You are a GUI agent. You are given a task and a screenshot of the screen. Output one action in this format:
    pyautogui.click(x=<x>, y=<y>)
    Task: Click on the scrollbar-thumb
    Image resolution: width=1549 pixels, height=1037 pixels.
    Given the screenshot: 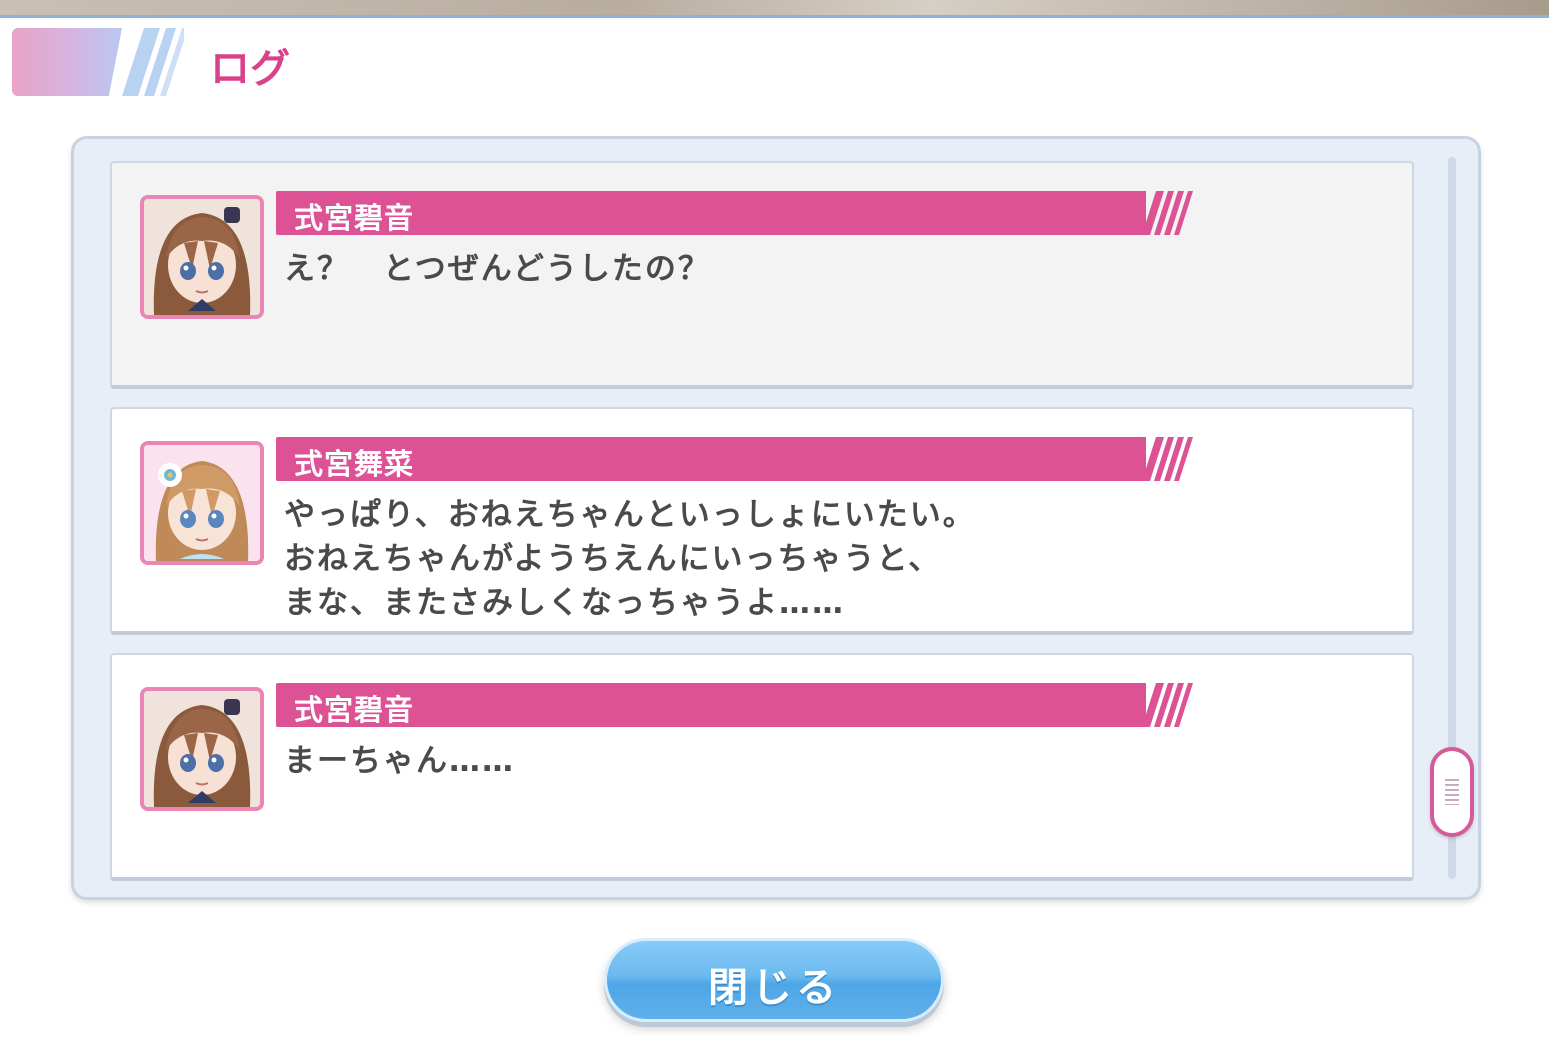 What is the action you would take?
    pyautogui.click(x=1452, y=792)
    